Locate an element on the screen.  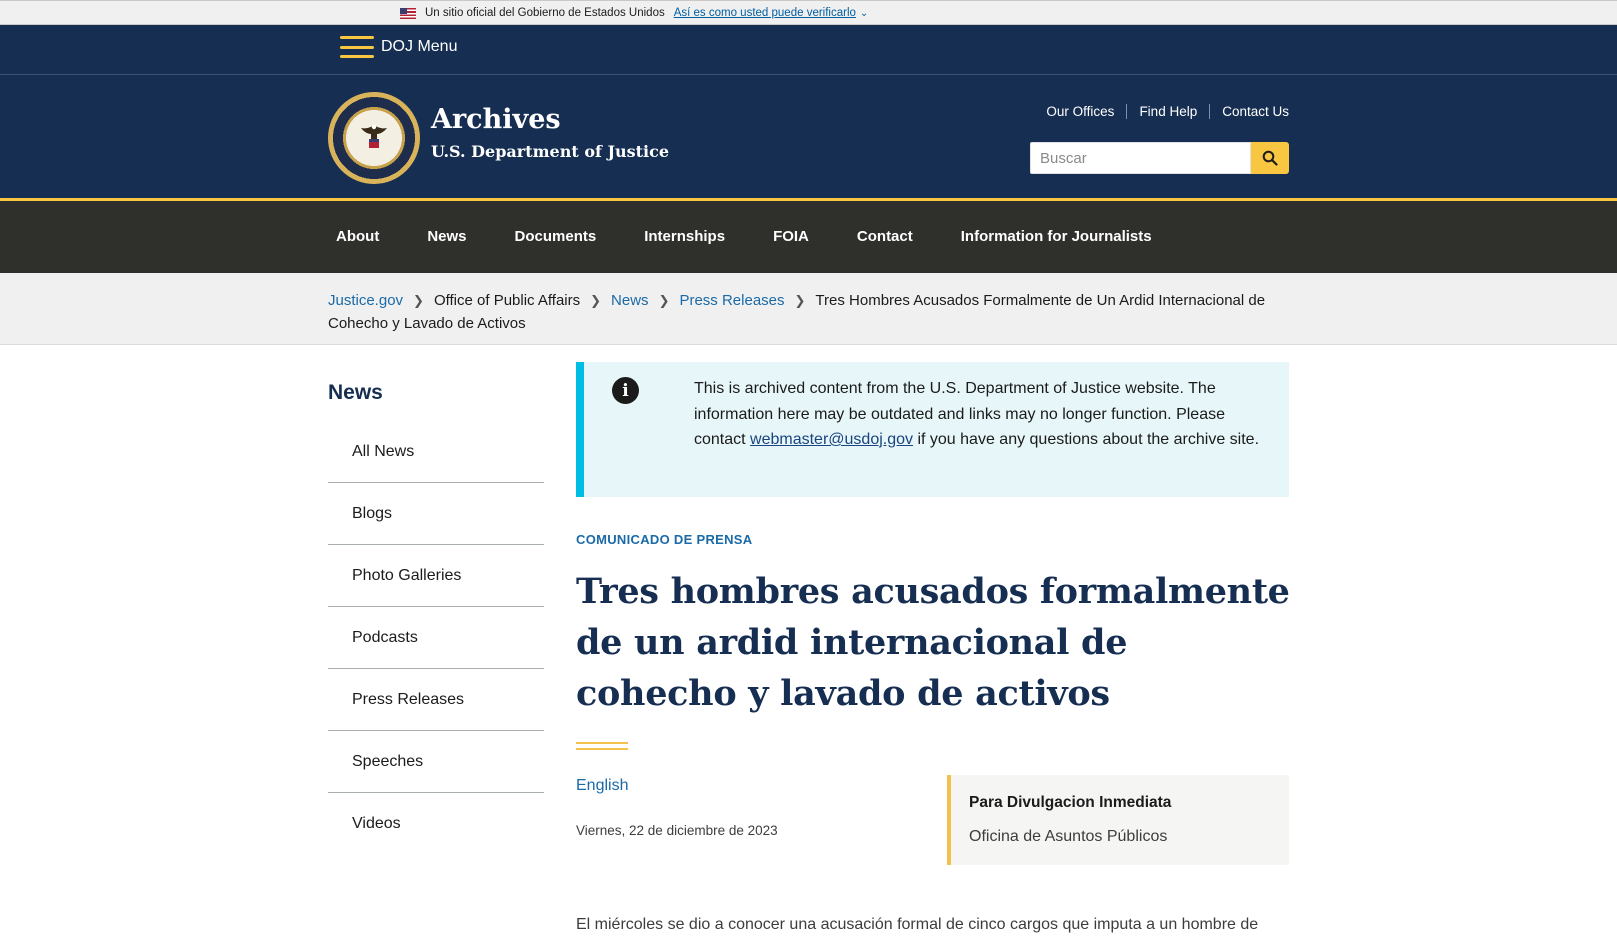
sidebar-item-videos: Videos is located at coordinates (436, 824).